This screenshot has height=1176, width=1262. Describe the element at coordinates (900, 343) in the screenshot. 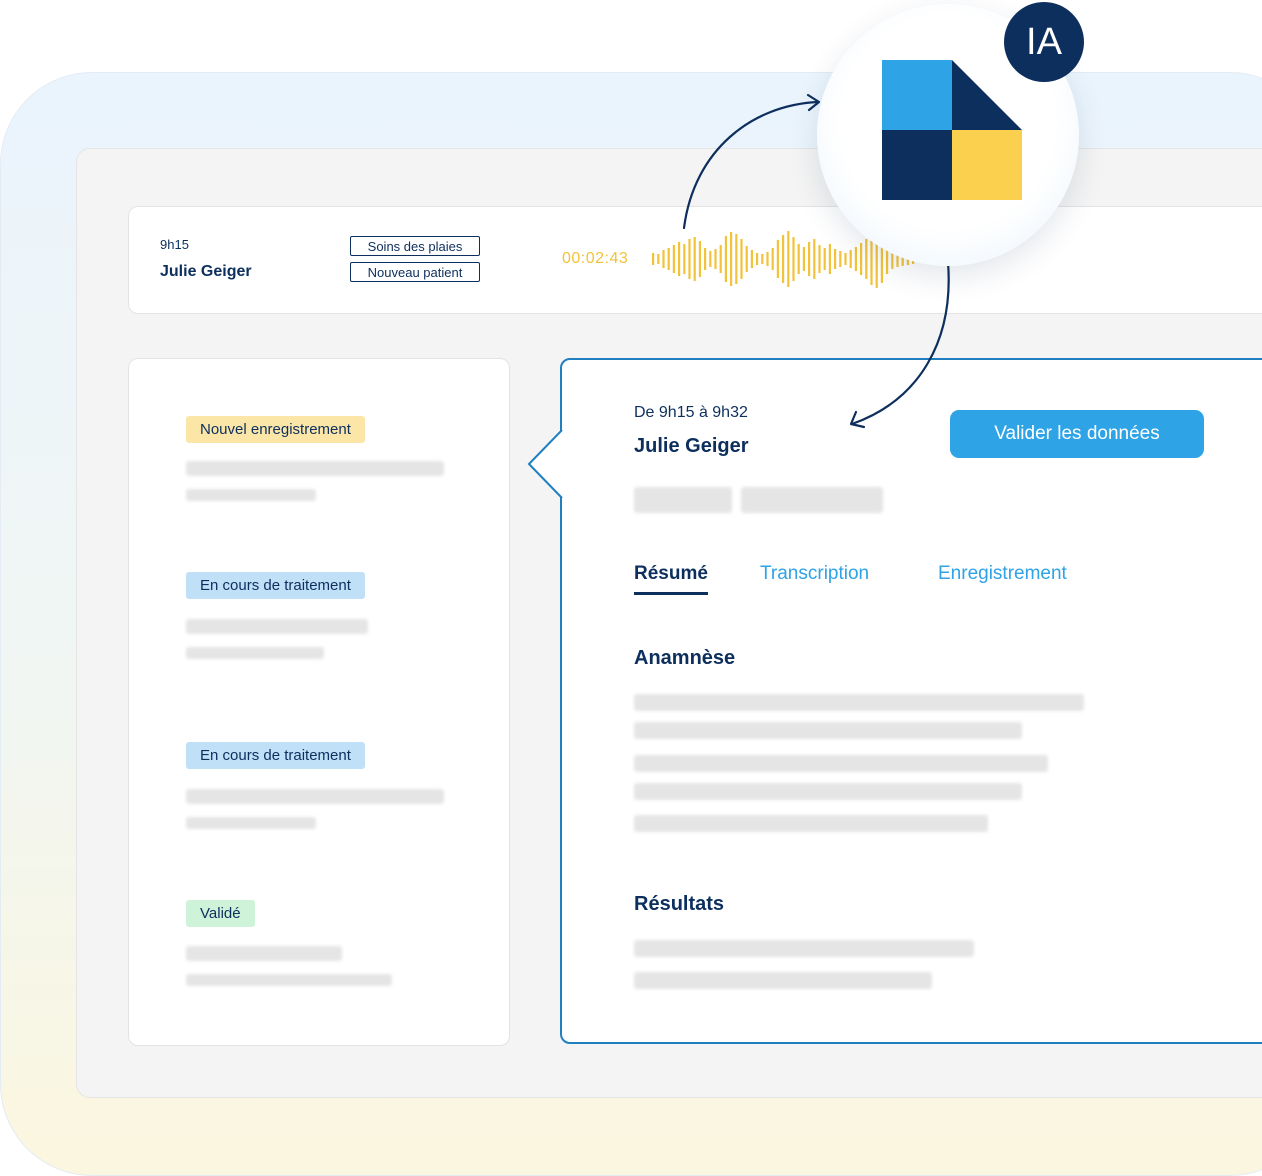

I see `arrow-to-detail-icon` at that location.